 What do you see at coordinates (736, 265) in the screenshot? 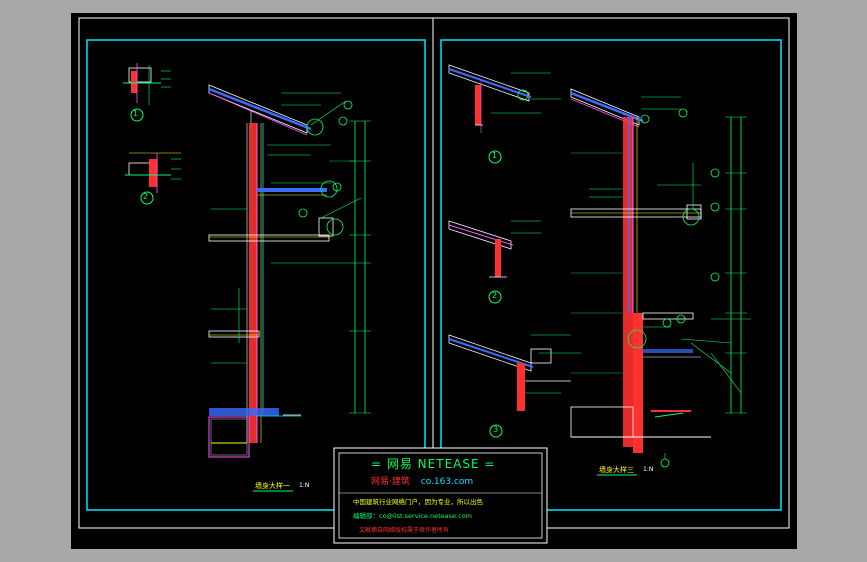
I see `right-dimension-chain` at bounding box center [736, 265].